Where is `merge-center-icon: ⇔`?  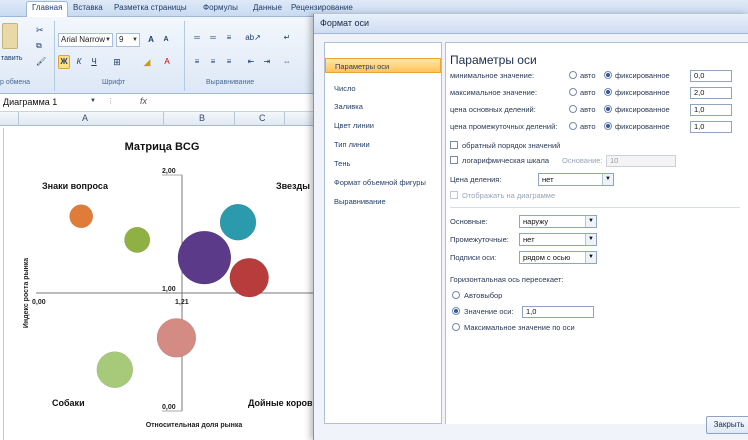 merge-center-icon: ⇔ is located at coordinates (287, 62).